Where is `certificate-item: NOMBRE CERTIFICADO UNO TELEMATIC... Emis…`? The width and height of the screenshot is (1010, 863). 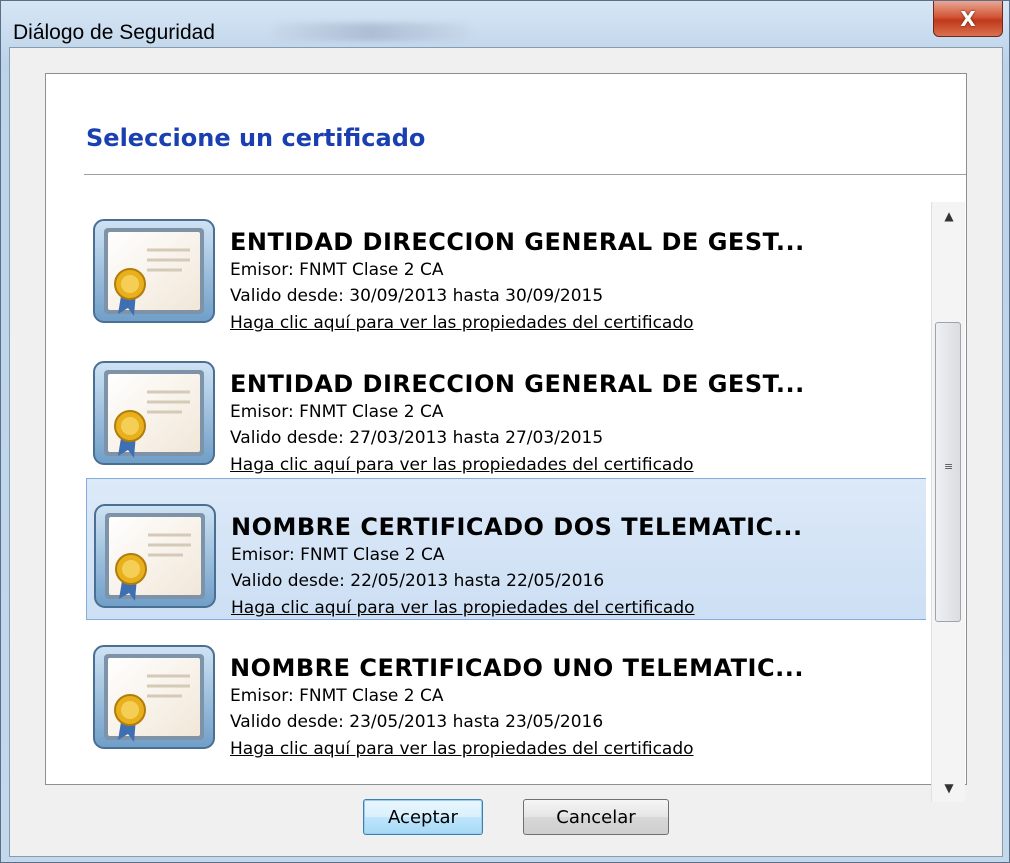 certificate-item: NOMBRE CERTIFICADO UNO TELEMATIC... Emis… is located at coordinates (506, 691).